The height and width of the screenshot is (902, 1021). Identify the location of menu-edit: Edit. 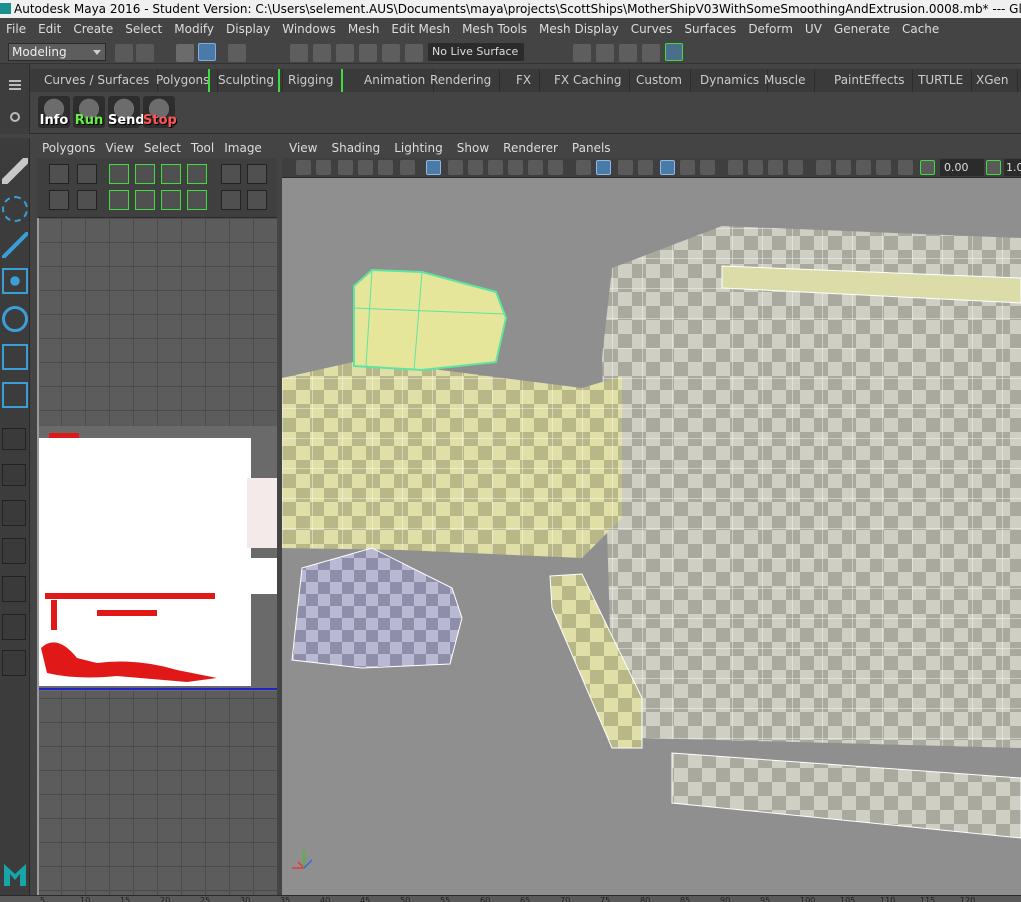
(49, 29).